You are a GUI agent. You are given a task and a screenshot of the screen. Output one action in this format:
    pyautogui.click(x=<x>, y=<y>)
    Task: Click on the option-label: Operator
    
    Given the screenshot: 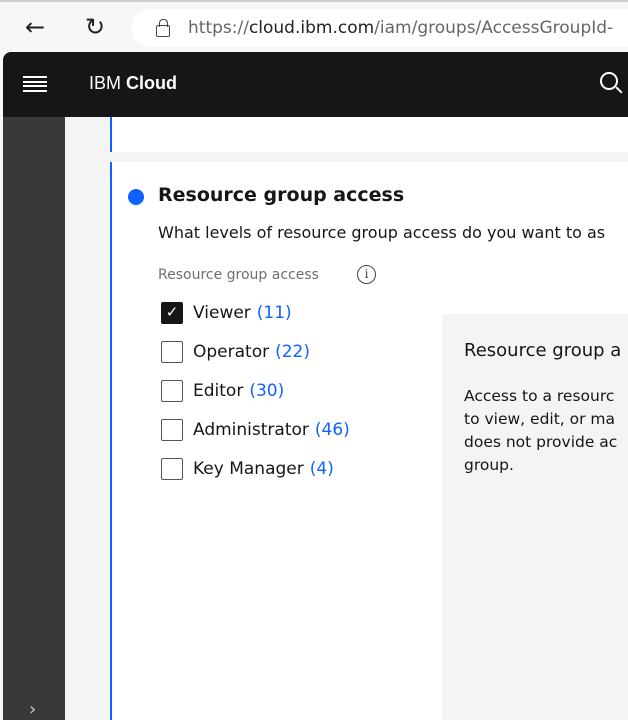 What is the action you would take?
    pyautogui.click(x=231, y=352)
    